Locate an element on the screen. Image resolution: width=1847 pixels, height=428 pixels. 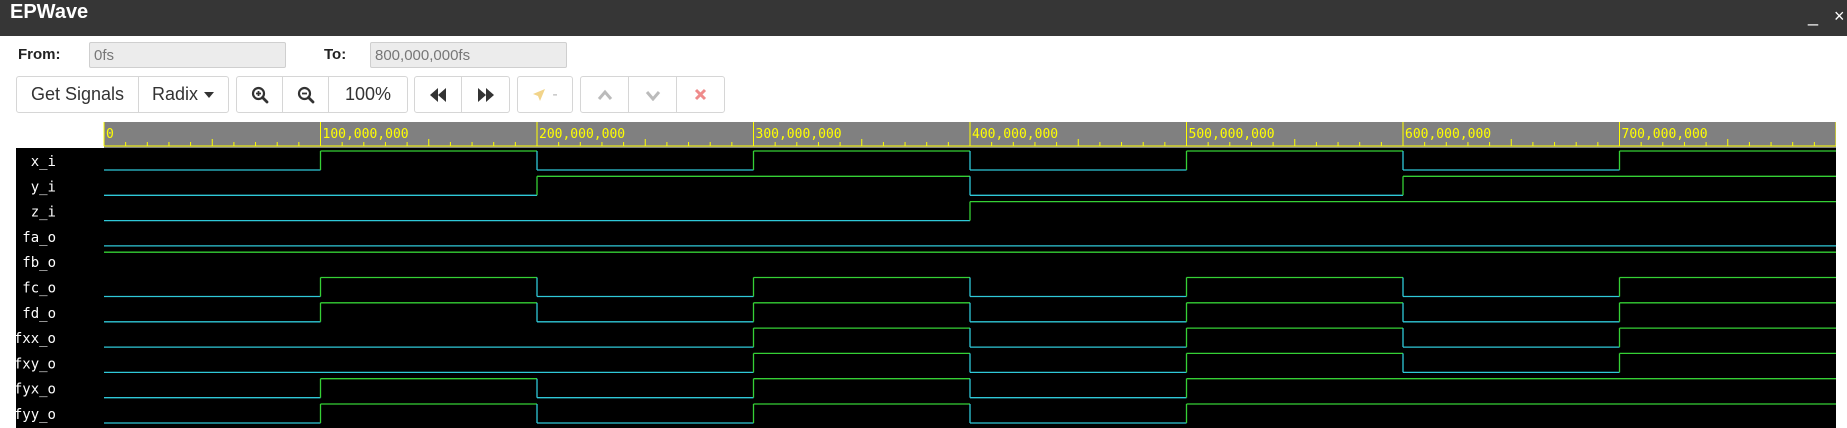
signals-group: Get Signals Radix is located at coordinates (122, 94).